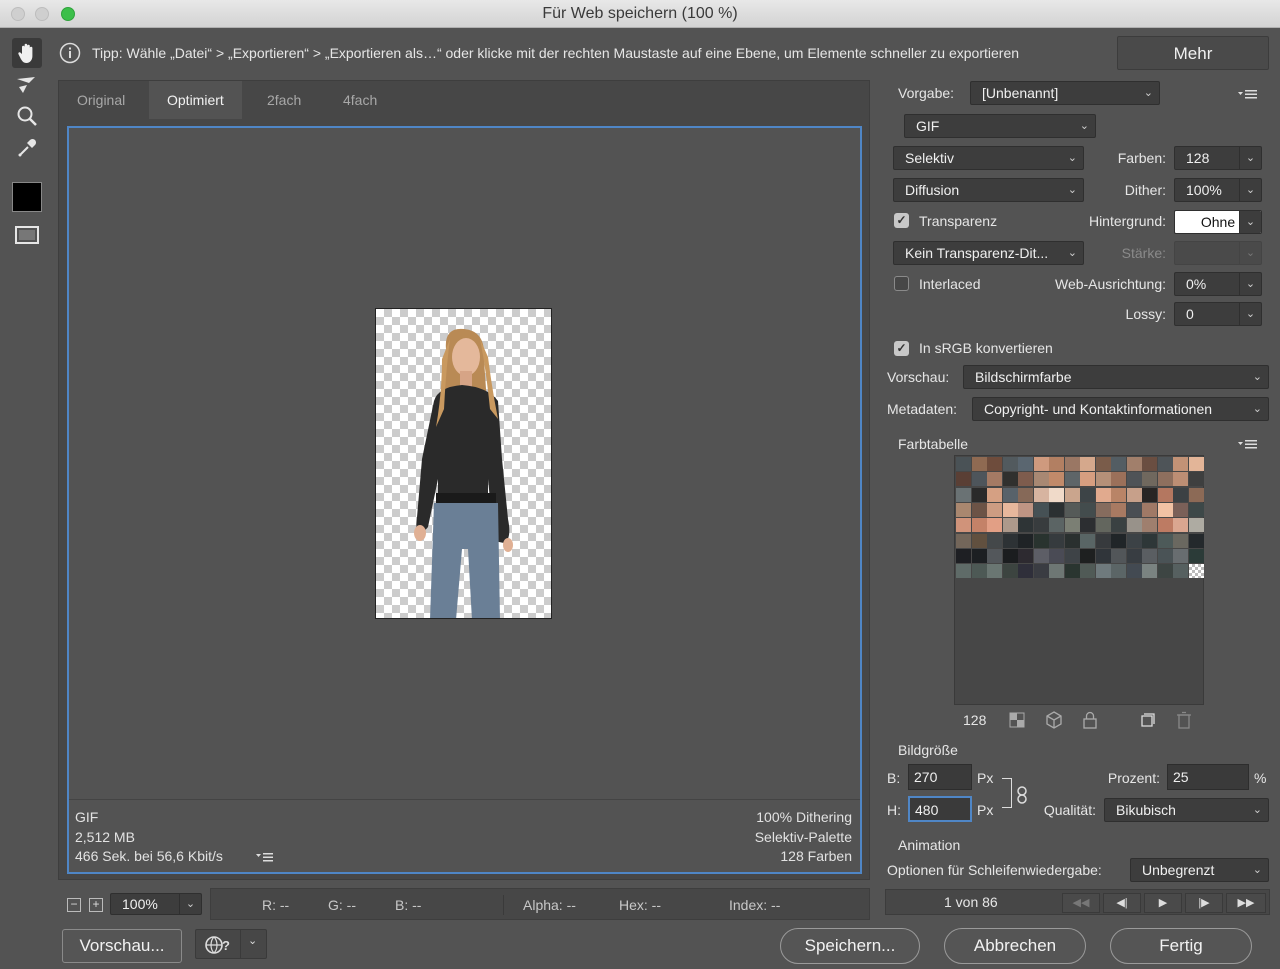  I want to click on format-select: GIF ⌄, so click(1000, 126).